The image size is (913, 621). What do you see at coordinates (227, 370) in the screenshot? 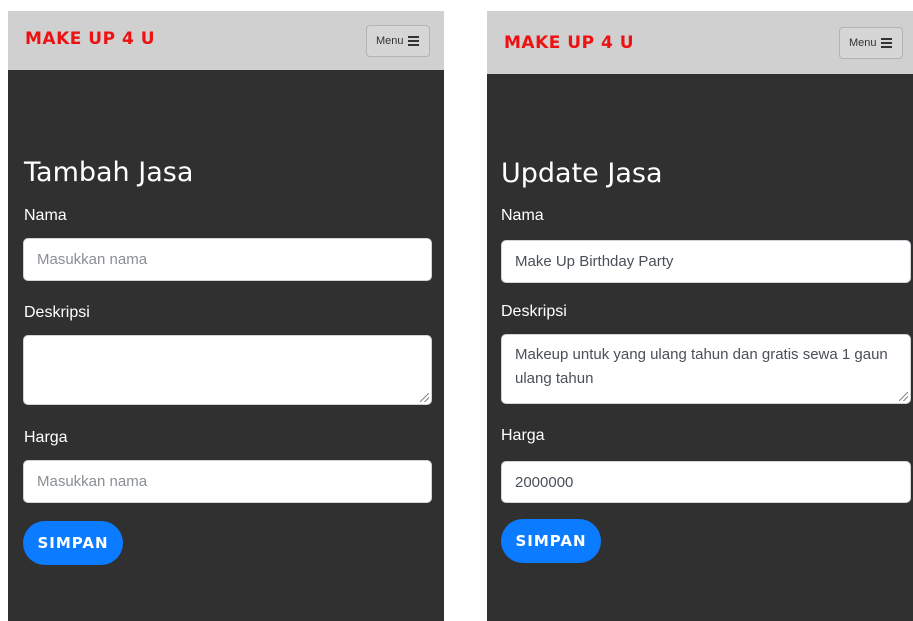
I see `deskripsi-textarea` at bounding box center [227, 370].